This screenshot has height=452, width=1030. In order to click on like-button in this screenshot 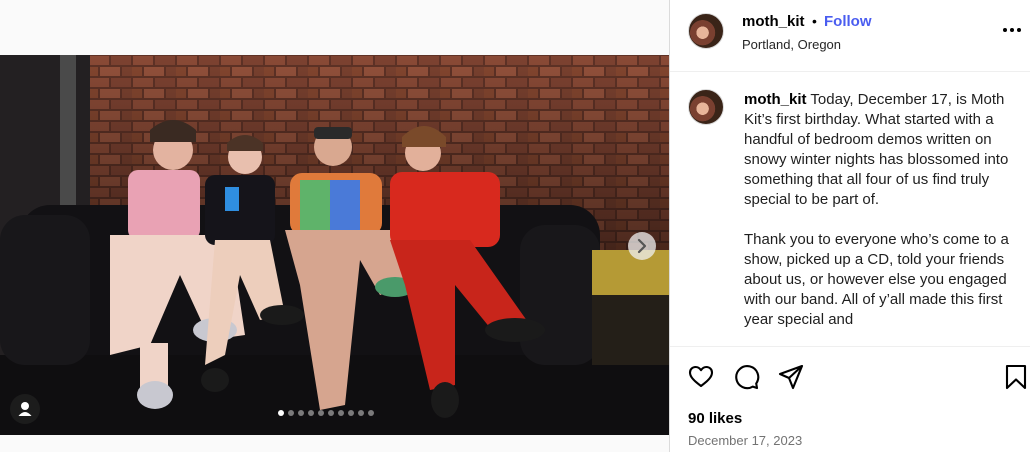, I will do `click(701, 377)`.